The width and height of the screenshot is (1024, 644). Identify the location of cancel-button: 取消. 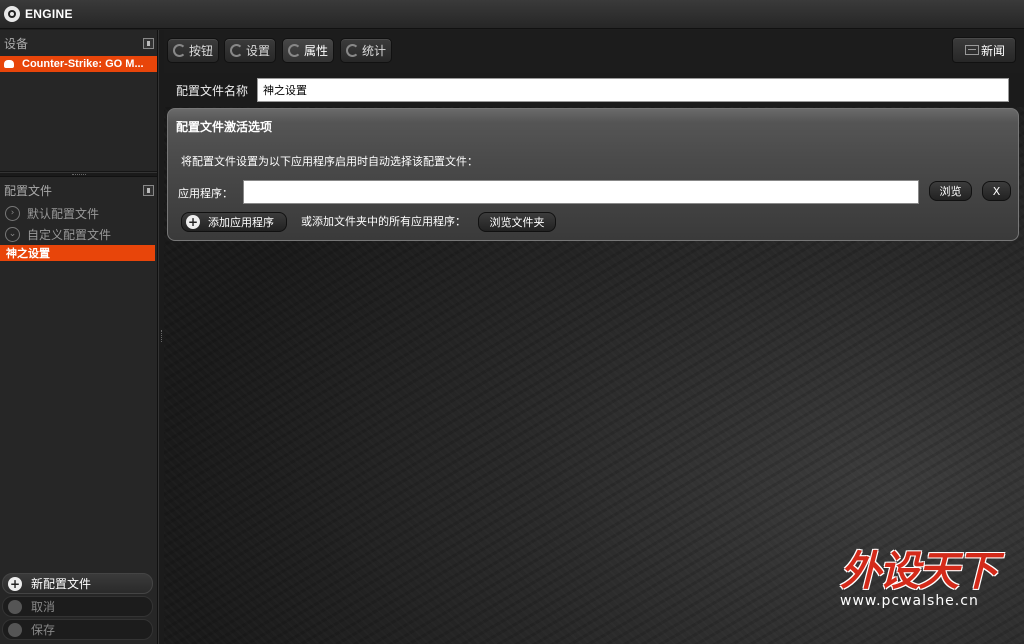
(77, 606).